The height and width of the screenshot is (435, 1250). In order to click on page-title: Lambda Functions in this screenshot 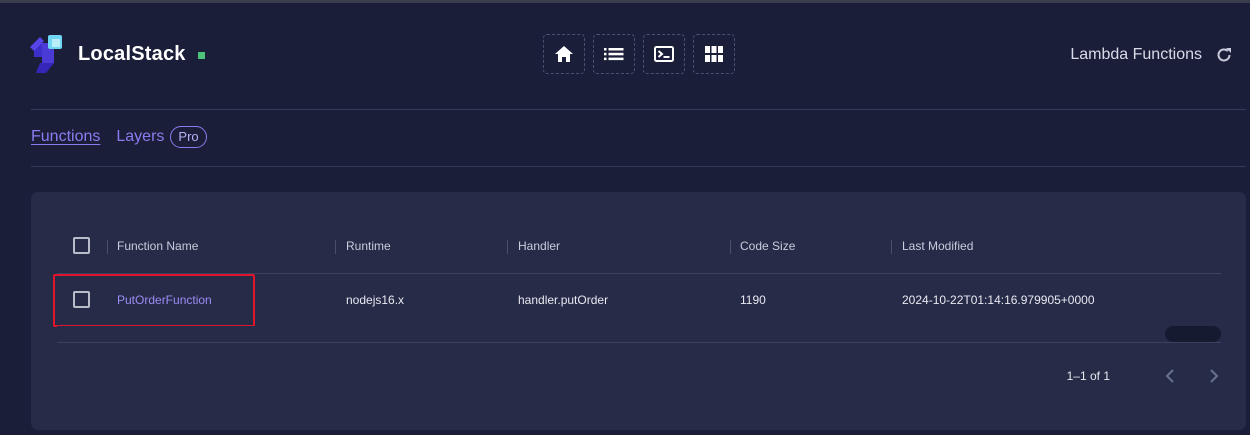, I will do `click(1136, 54)`.